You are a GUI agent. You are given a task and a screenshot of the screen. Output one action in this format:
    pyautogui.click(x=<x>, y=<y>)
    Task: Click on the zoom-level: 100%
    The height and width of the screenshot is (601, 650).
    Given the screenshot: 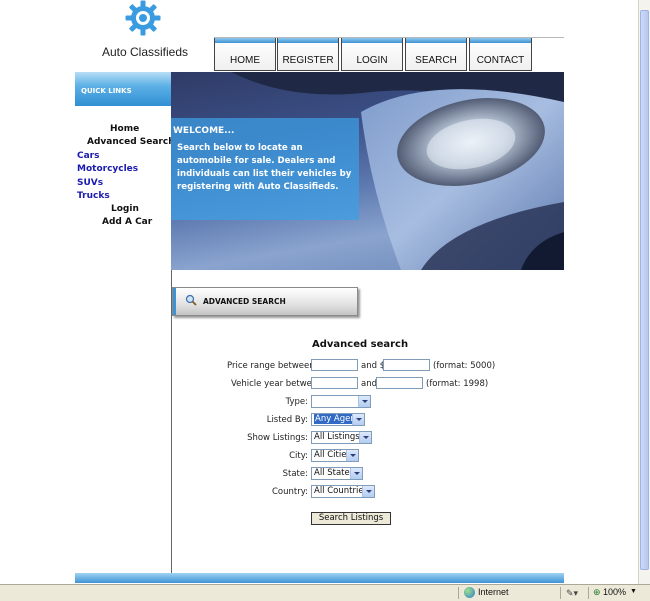 What is the action you would take?
    pyautogui.click(x=614, y=592)
    